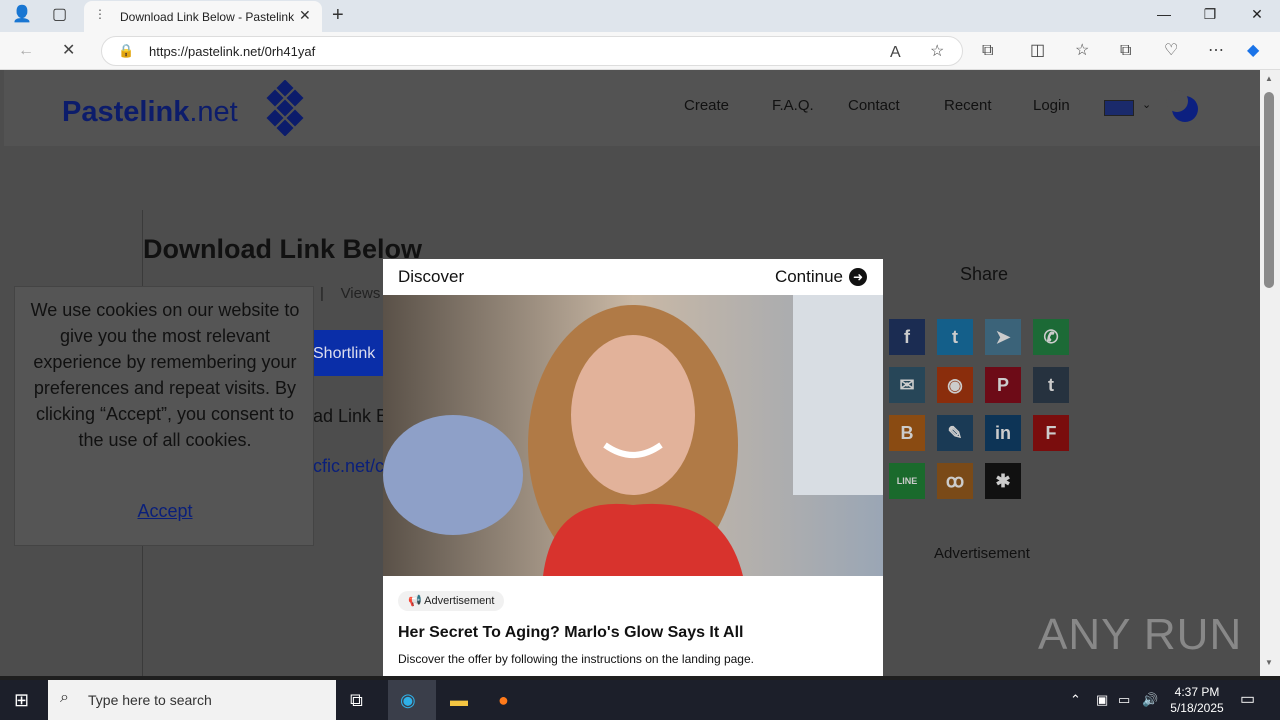 Image resolution: width=1280 pixels, height=720 pixels. What do you see at coordinates (232, 51) in the screenshot?
I see `url-text: https://pastelink.net/0rh41yaf` at bounding box center [232, 51].